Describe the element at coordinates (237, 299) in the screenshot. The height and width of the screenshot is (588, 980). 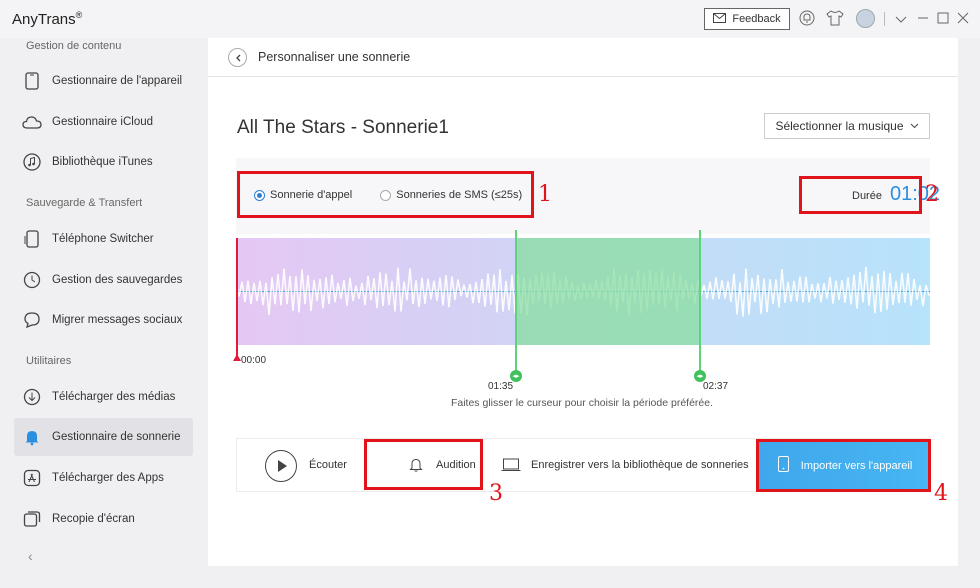
I see `playhead` at that location.